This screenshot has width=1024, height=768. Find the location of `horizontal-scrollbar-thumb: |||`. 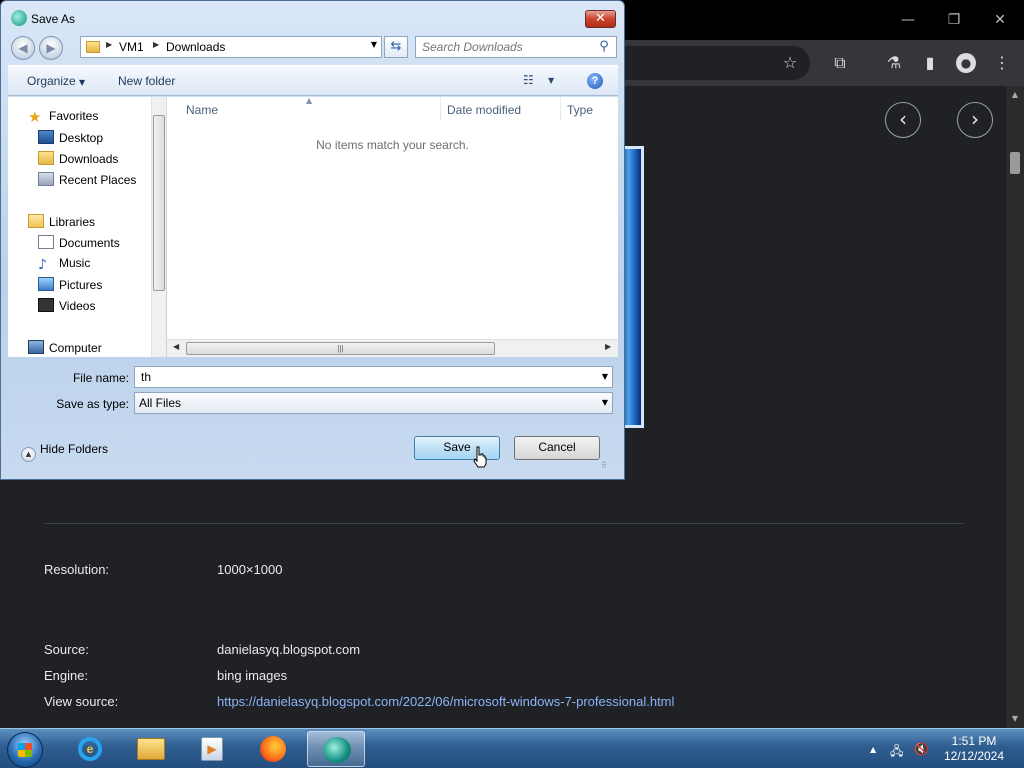

horizontal-scrollbar-thumb: ||| is located at coordinates (340, 348).